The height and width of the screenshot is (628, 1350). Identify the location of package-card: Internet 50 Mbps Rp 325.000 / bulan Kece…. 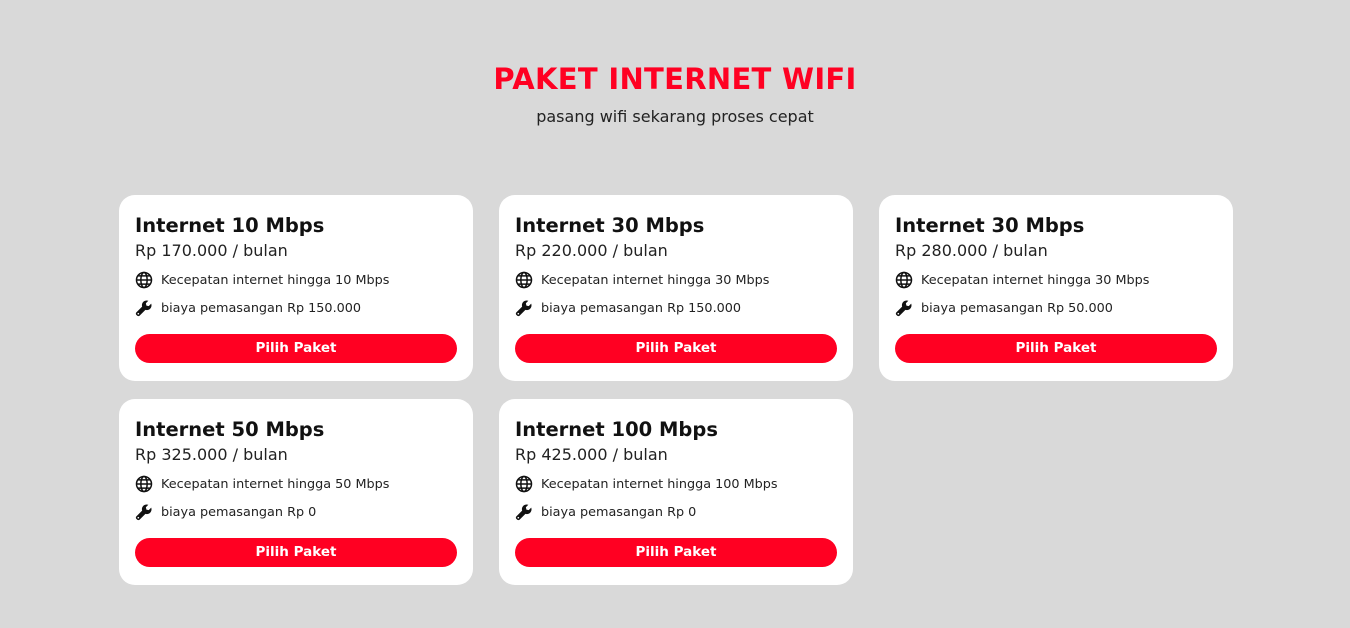
(296, 492).